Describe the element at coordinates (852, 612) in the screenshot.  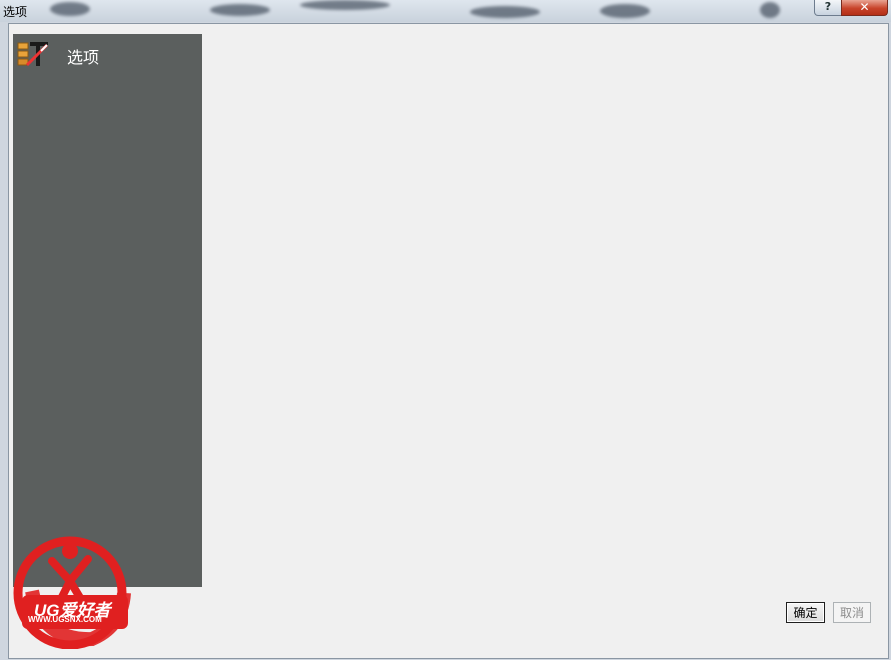
I see `cancel-button: 取消` at that location.